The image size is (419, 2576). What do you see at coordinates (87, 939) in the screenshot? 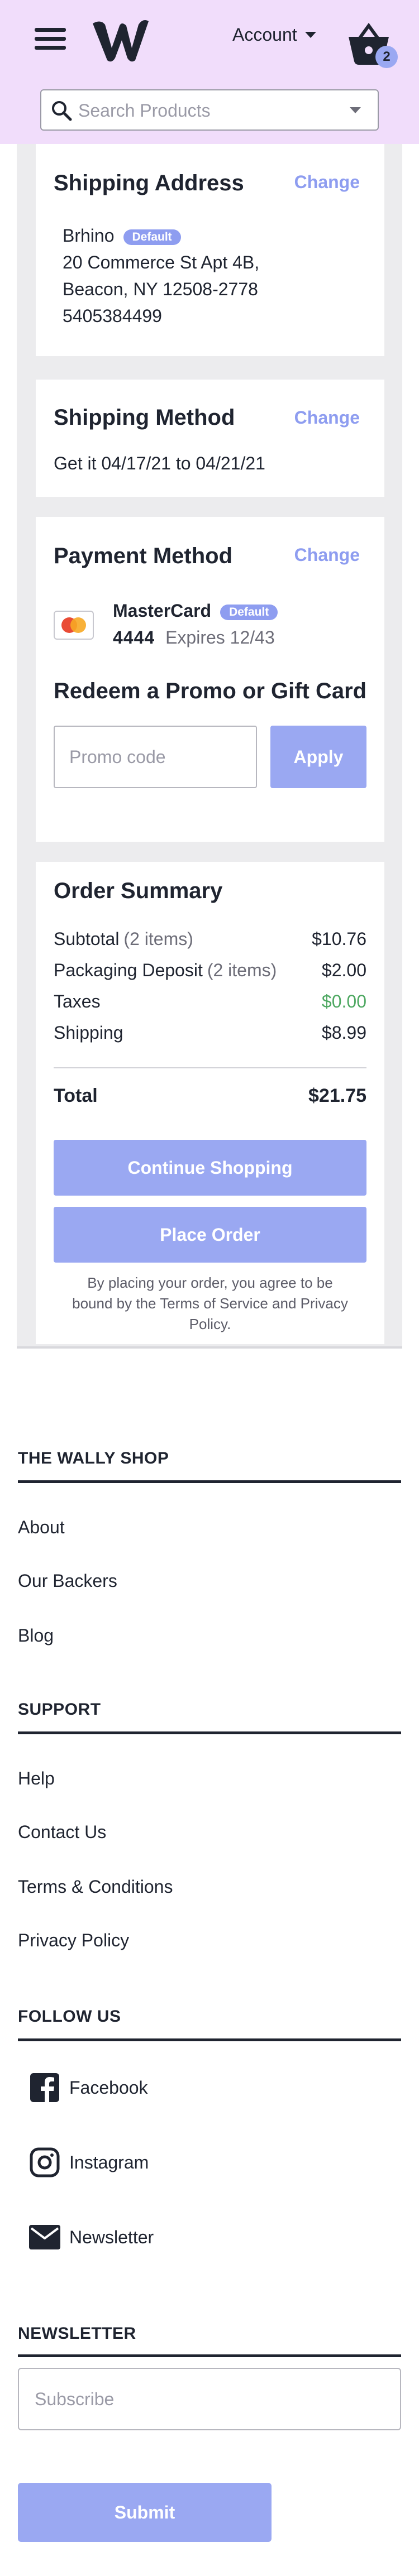
I see `summary-row-label: Subtotal` at bounding box center [87, 939].